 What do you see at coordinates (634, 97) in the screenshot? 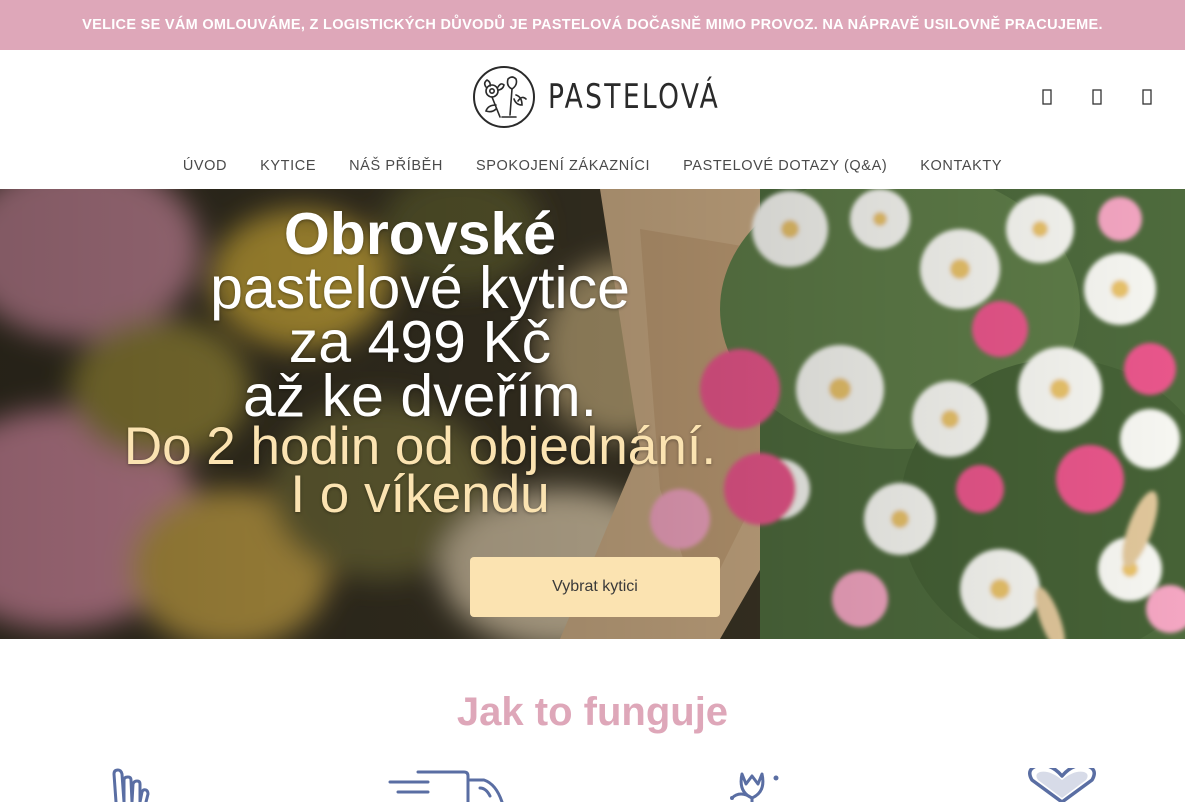
I see `logo-wordmark: PASTELOVÁ` at bounding box center [634, 97].